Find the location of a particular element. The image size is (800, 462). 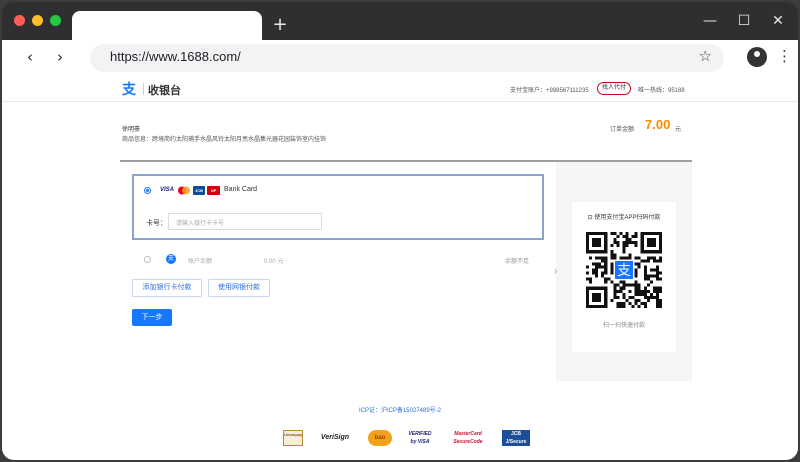

verified-by-visa-badge: VERIFIED by VISA is located at coordinates (420, 438).